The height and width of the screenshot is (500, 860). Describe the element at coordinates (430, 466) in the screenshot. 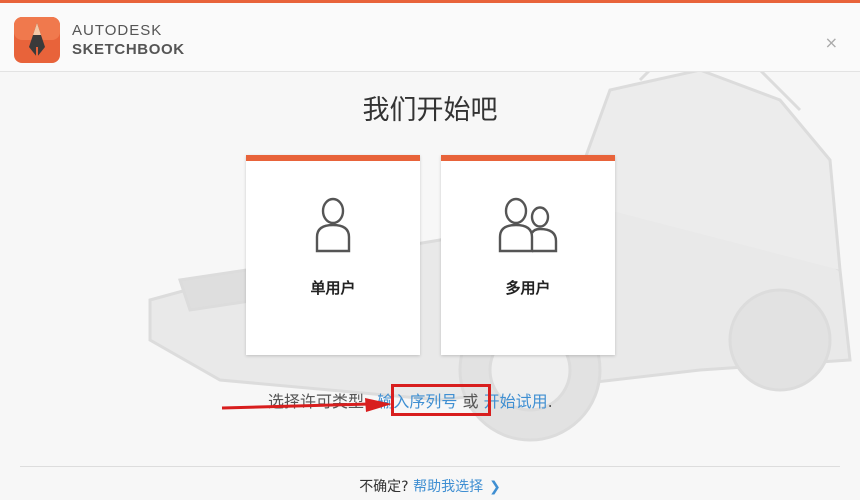

I see `footer-divider` at that location.